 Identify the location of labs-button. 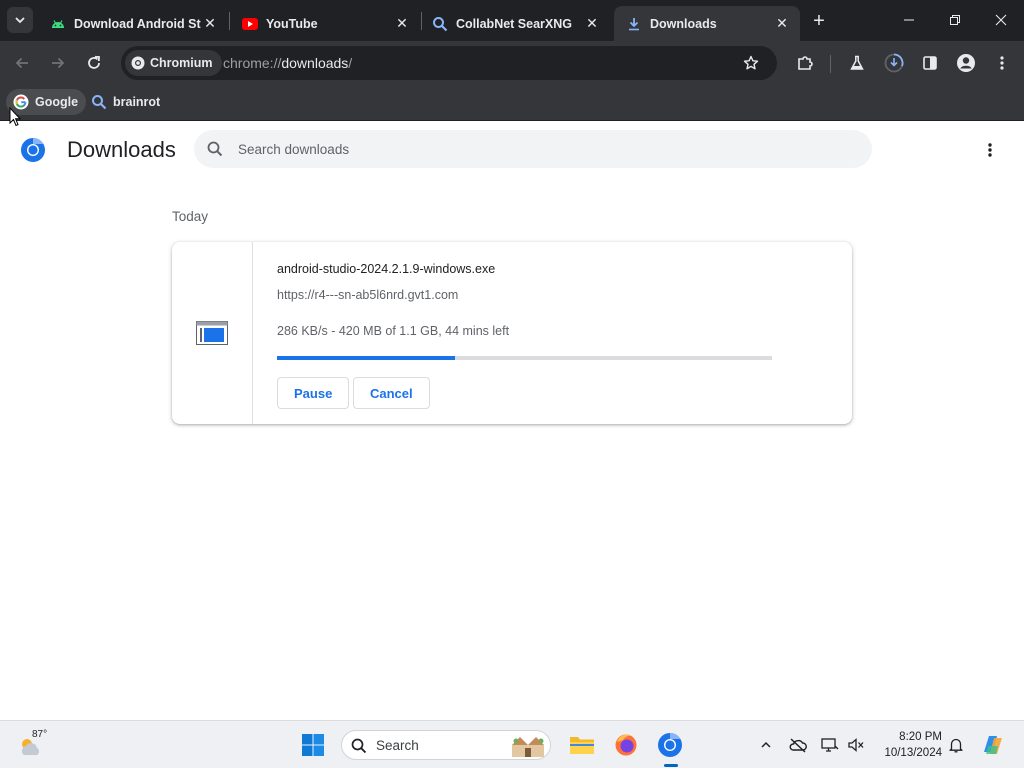
(857, 63).